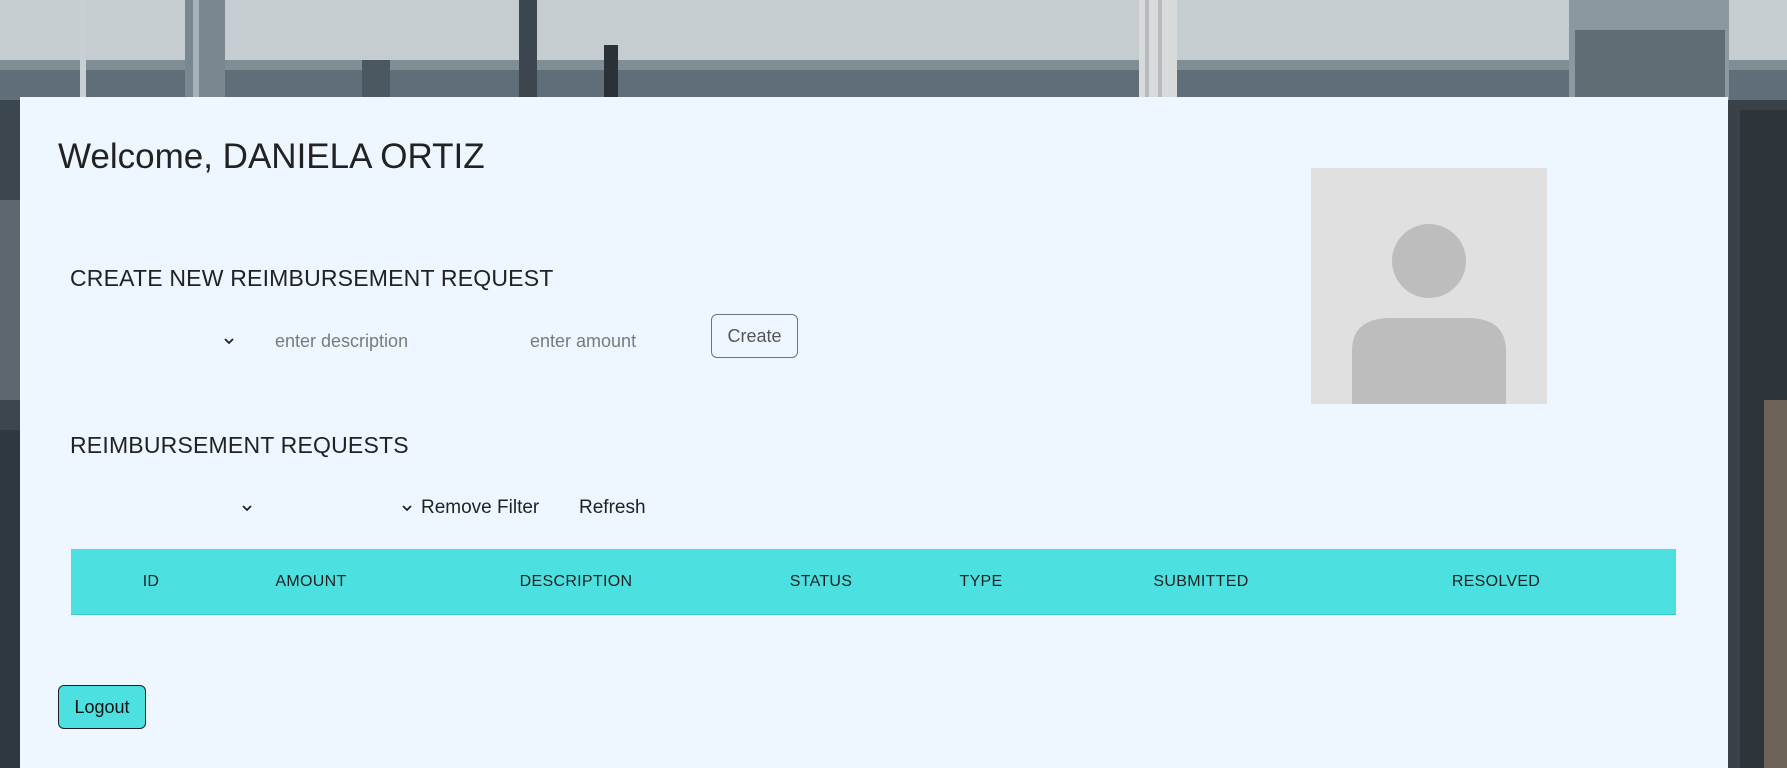 This screenshot has height=768, width=1787. Describe the element at coordinates (821, 581) in the screenshot. I see `column-header-status: STATUS` at that location.